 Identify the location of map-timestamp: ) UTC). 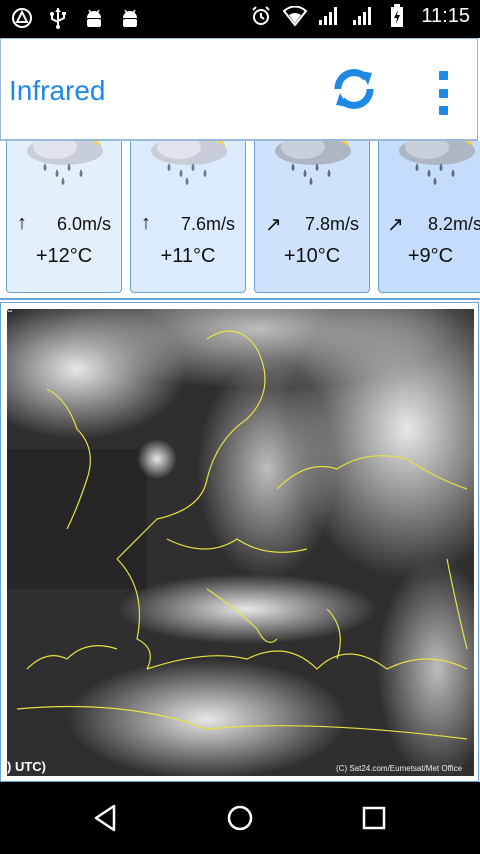
(26, 766).